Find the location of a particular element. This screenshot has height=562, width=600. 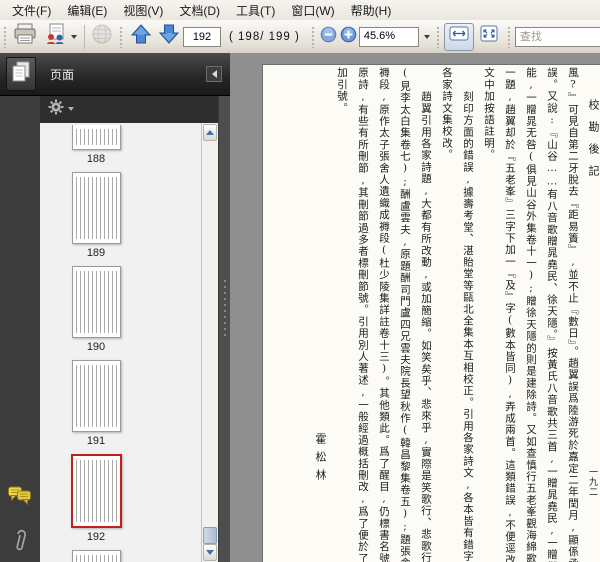

attachments-panel-button is located at coordinates (20, 543).